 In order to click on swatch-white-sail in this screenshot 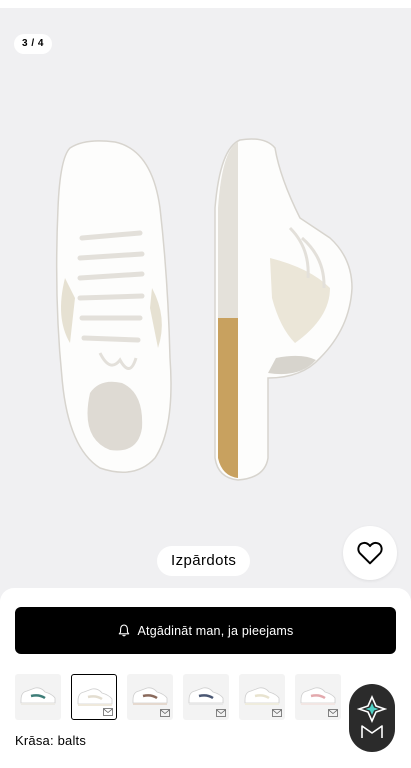, I will do `click(94, 697)`.